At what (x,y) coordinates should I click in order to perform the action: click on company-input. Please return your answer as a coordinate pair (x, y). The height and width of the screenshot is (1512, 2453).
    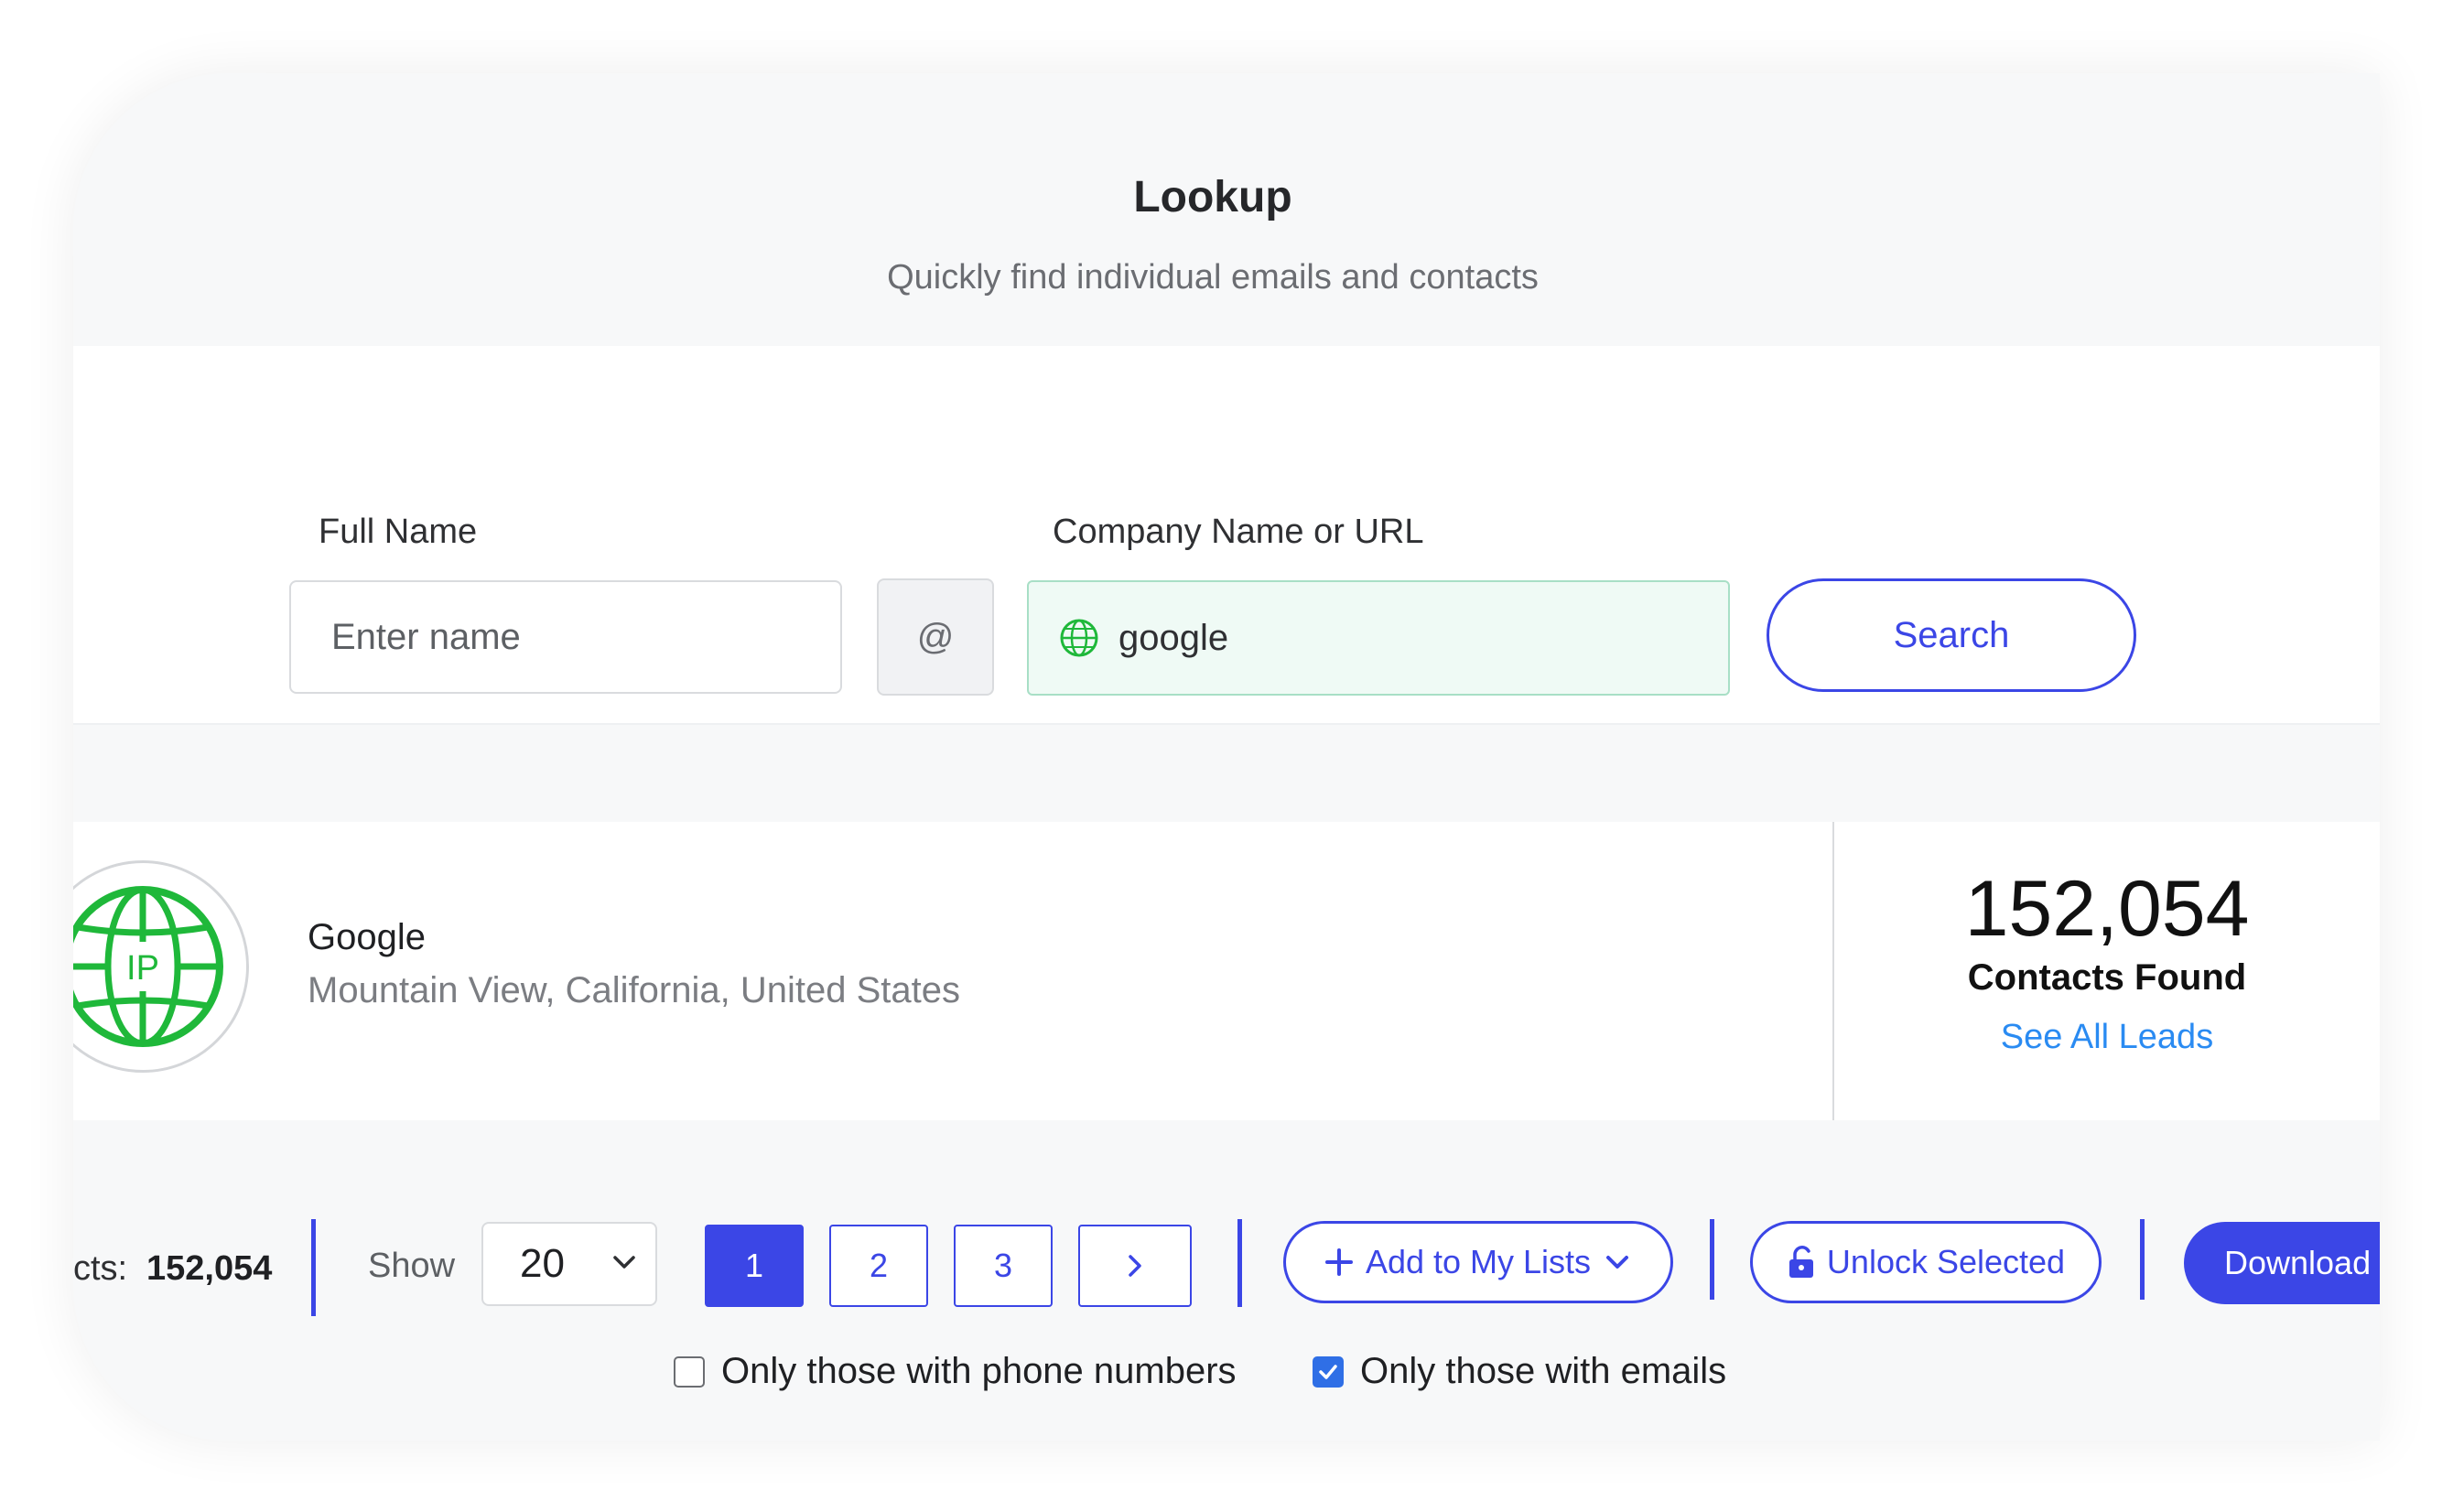
    Looking at the image, I should click on (1393, 638).